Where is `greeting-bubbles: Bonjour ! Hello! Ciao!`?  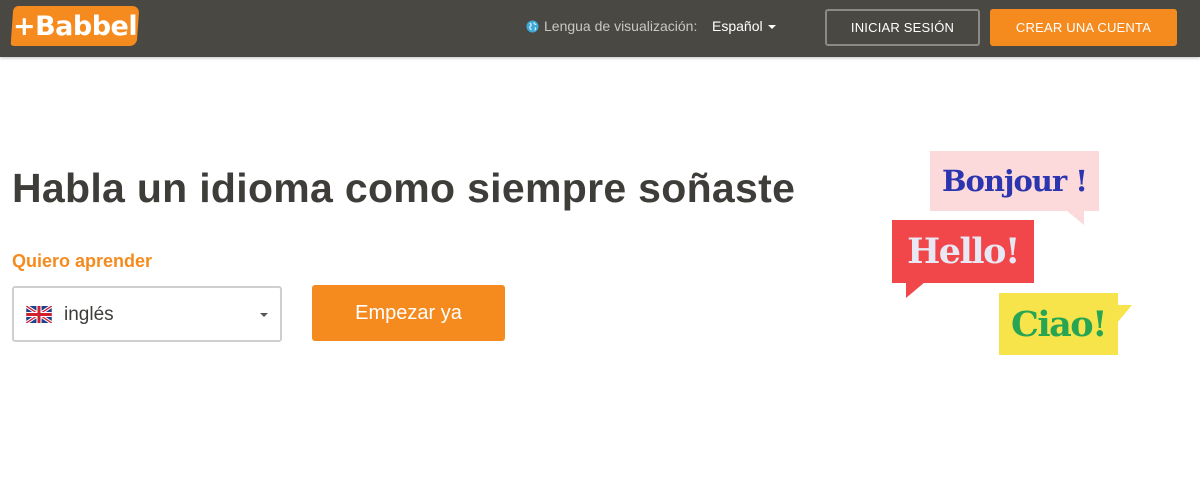 greeting-bubbles: Bonjour ! Hello! Ciao! is located at coordinates (1010, 255).